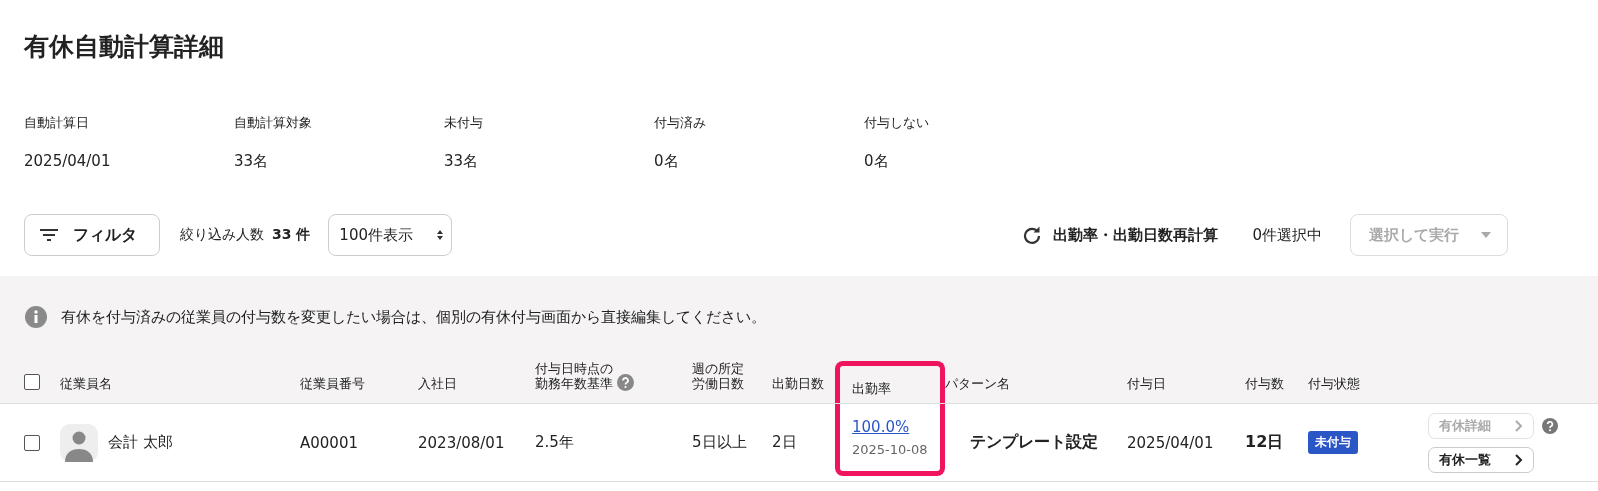  What do you see at coordinates (977, 383) in the screenshot?
I see `column-header: パターン名` at bounding box center [977, 383].